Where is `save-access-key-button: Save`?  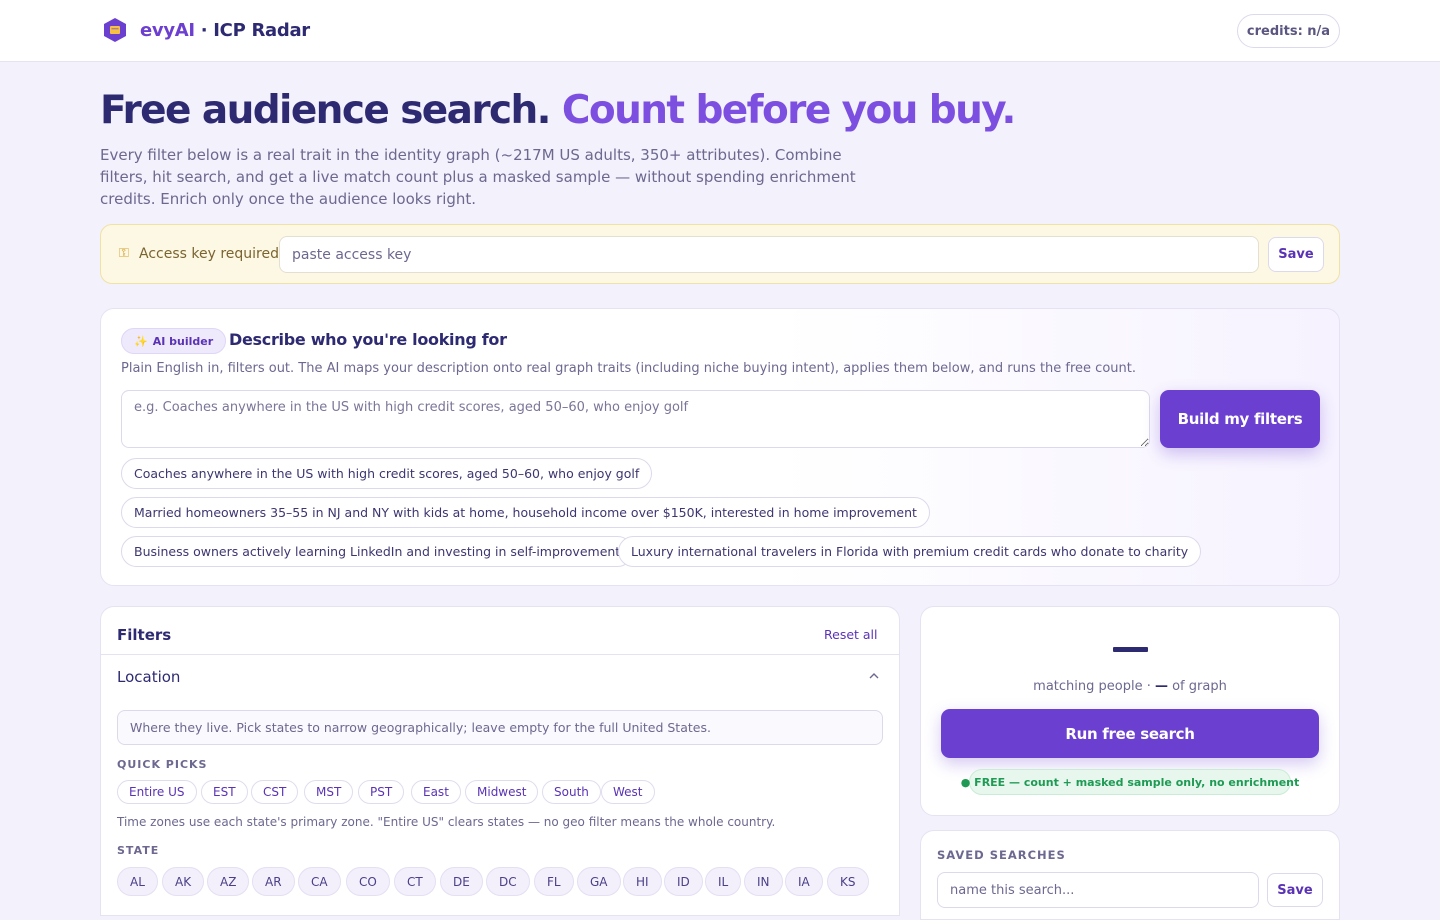
save-access-key-button: Save is located at coordinates (1296, 254).